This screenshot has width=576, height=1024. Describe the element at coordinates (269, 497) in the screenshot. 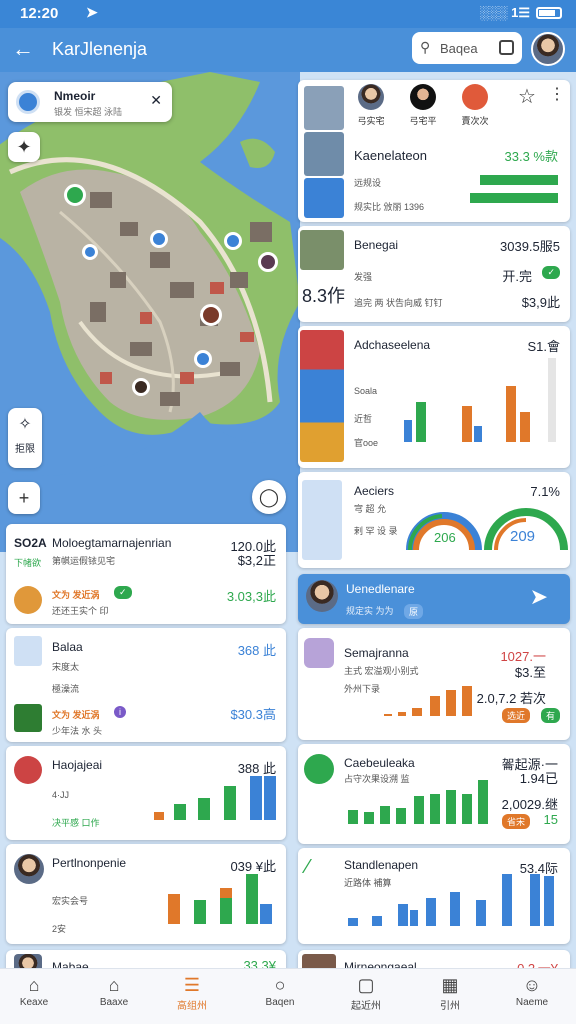

I see `locate-button: ◯` at that location.